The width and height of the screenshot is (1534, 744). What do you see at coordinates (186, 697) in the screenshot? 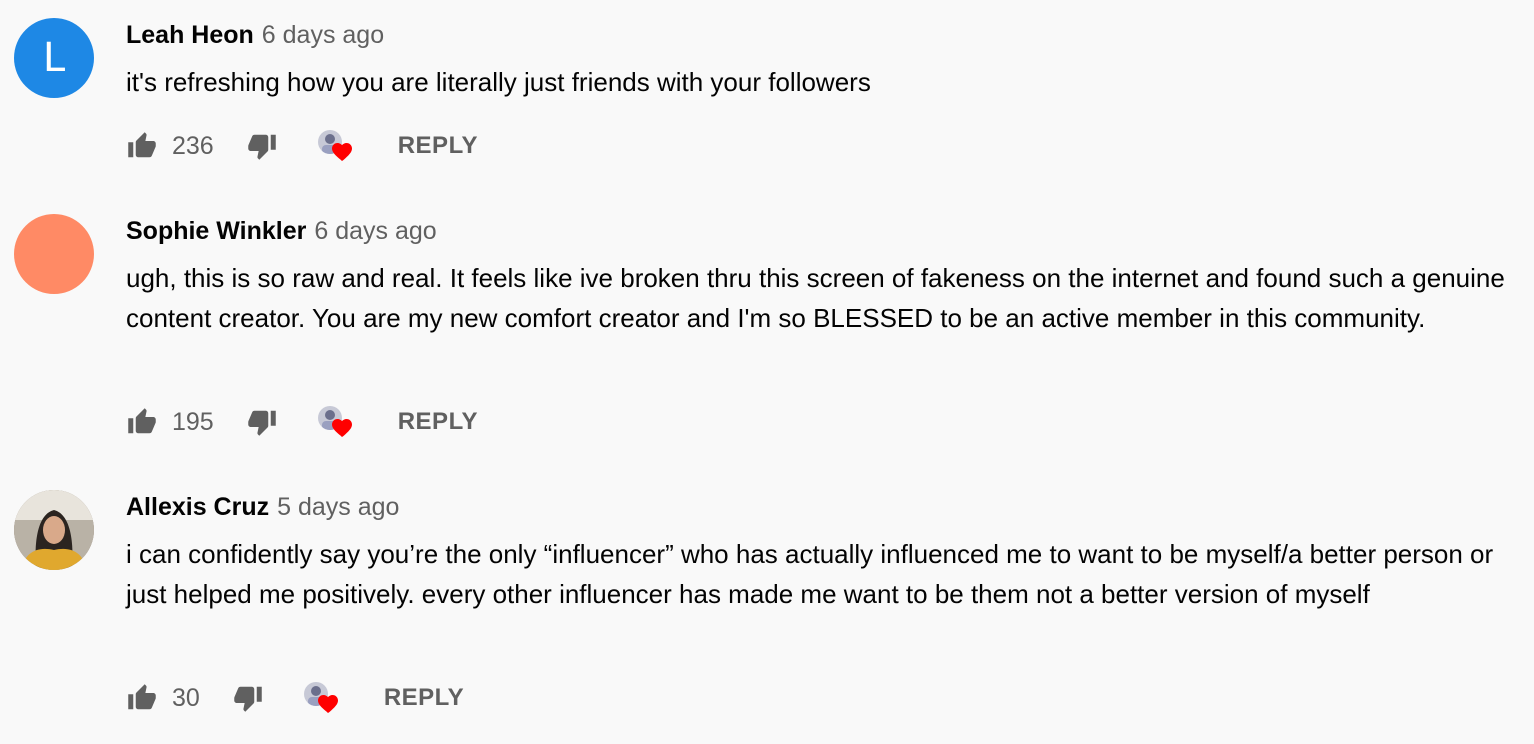
I see `like-count: 30` at bounding box center [186, 697].